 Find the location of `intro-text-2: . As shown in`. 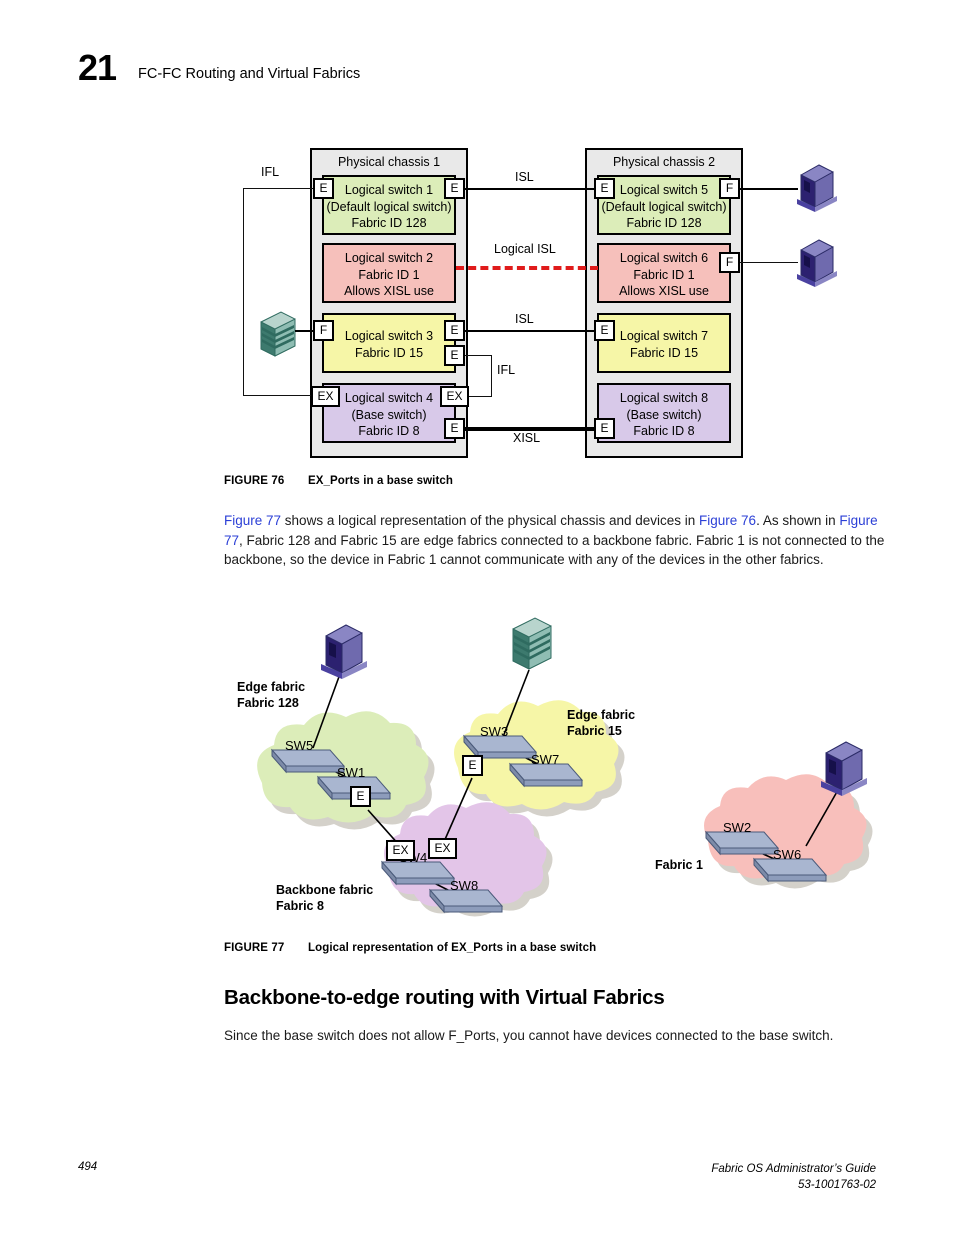

intro-text-2: . As shown in is located at coordinates (798, 520).